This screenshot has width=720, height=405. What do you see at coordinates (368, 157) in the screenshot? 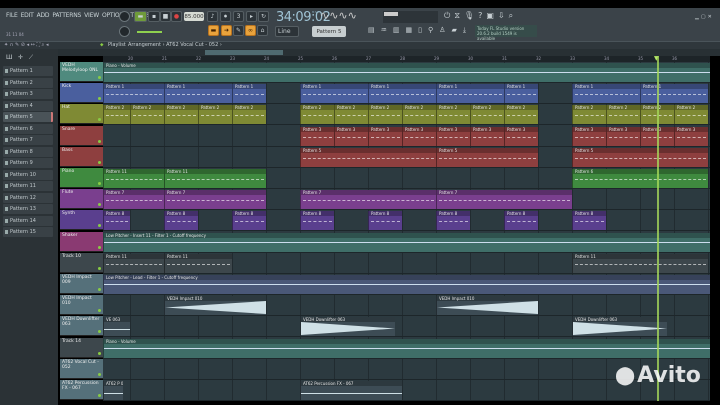
I see `pattern-clip: Pattern 5` at bounding box center [368, 157].